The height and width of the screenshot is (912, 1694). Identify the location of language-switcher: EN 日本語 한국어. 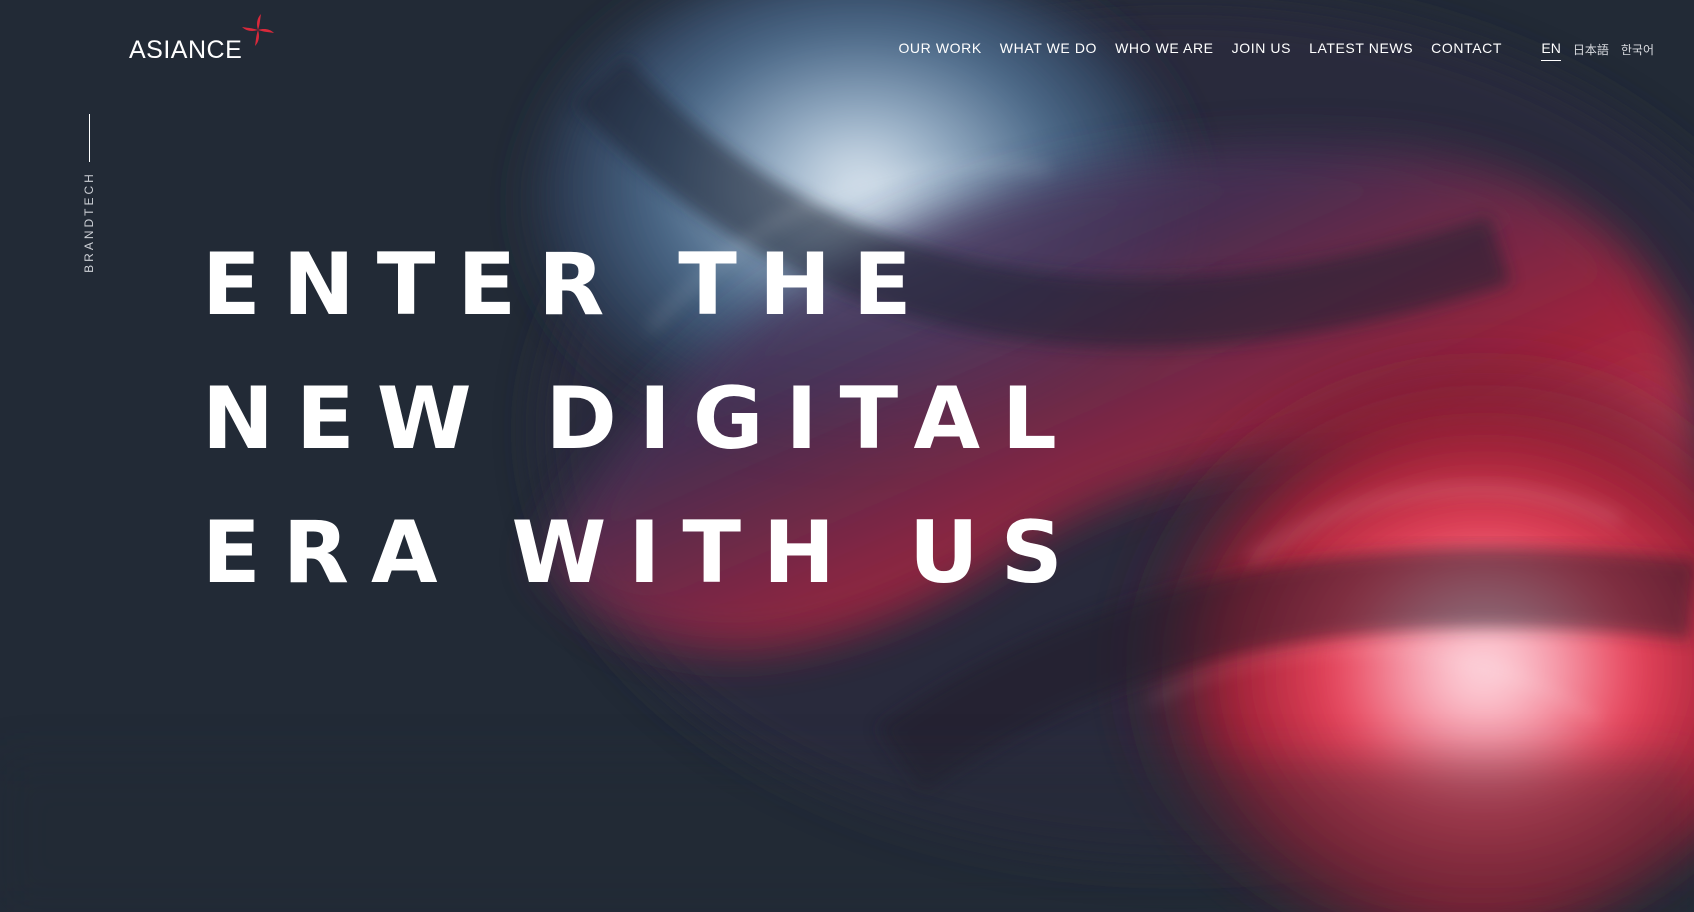
(1597, 50).